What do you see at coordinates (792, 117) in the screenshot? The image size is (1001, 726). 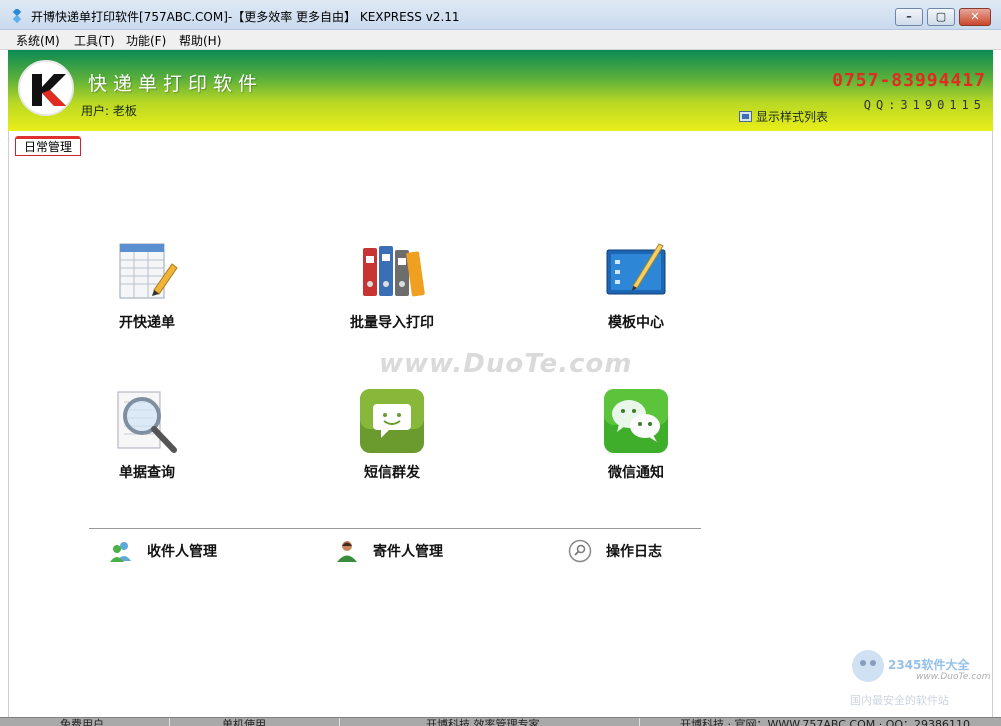 I see `style-list-label: 显示样式列表` at bounding box center [792, 117].